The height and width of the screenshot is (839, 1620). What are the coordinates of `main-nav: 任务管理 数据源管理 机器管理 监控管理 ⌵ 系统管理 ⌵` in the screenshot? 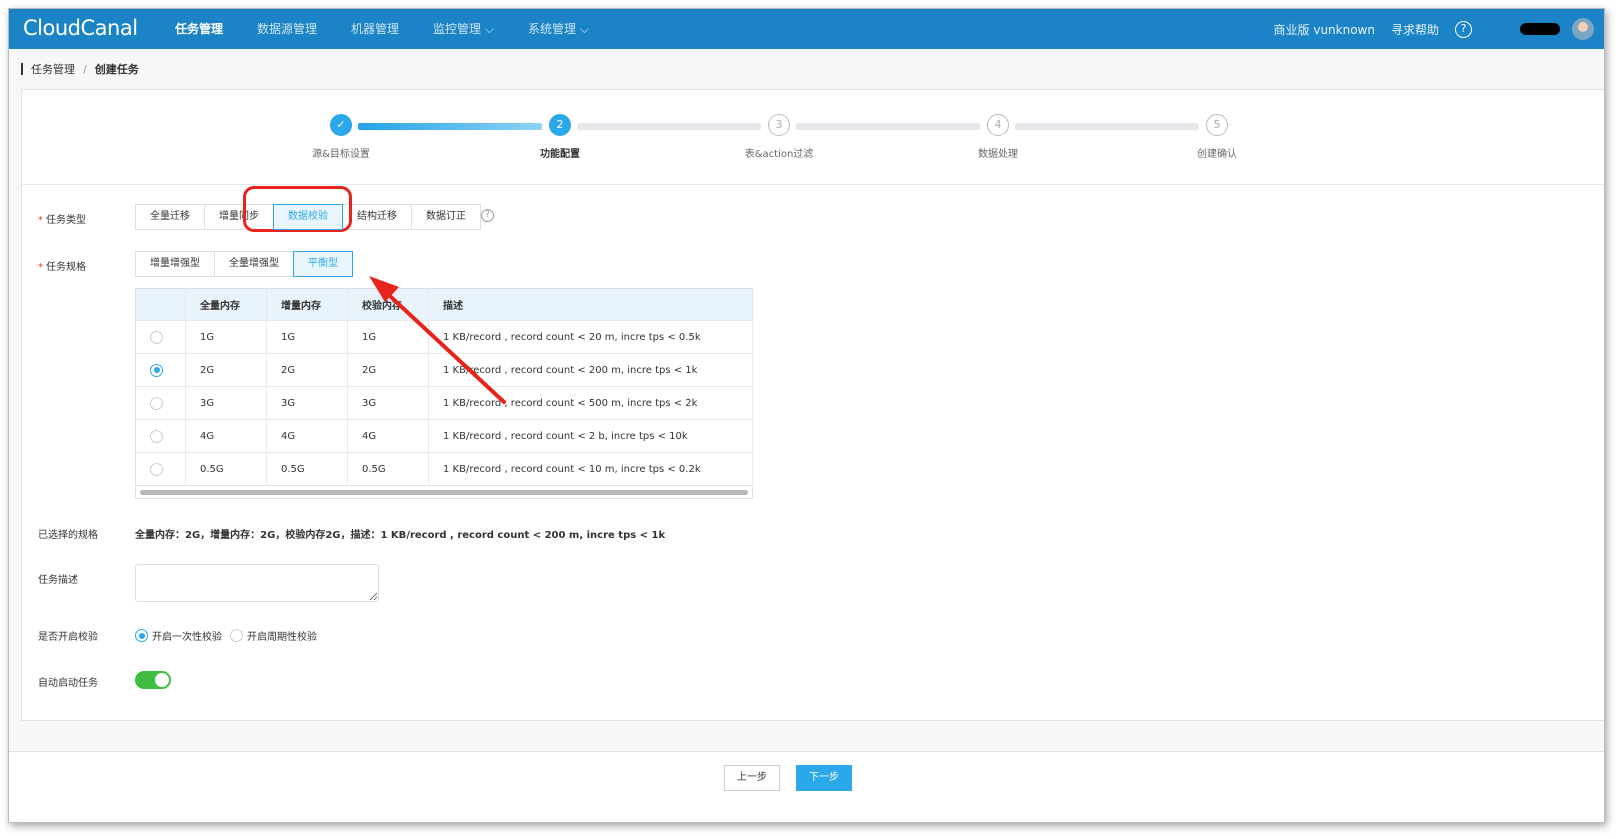 It's located at (399, 29).